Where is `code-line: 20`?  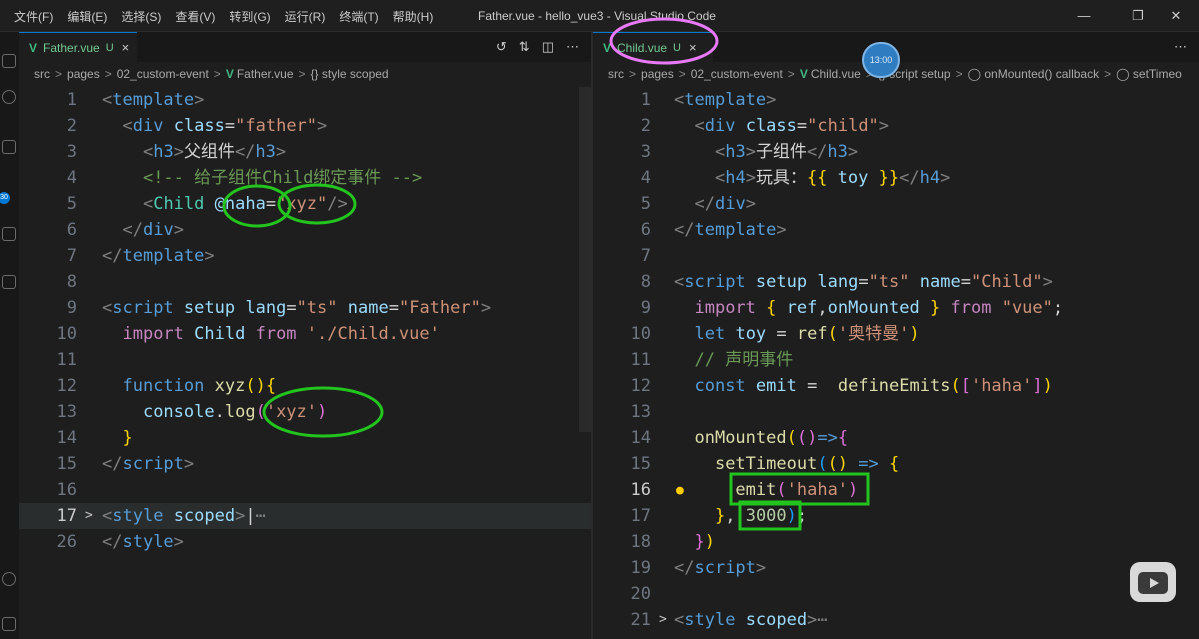 code-line: 20 is located at coordinates (896, 594).